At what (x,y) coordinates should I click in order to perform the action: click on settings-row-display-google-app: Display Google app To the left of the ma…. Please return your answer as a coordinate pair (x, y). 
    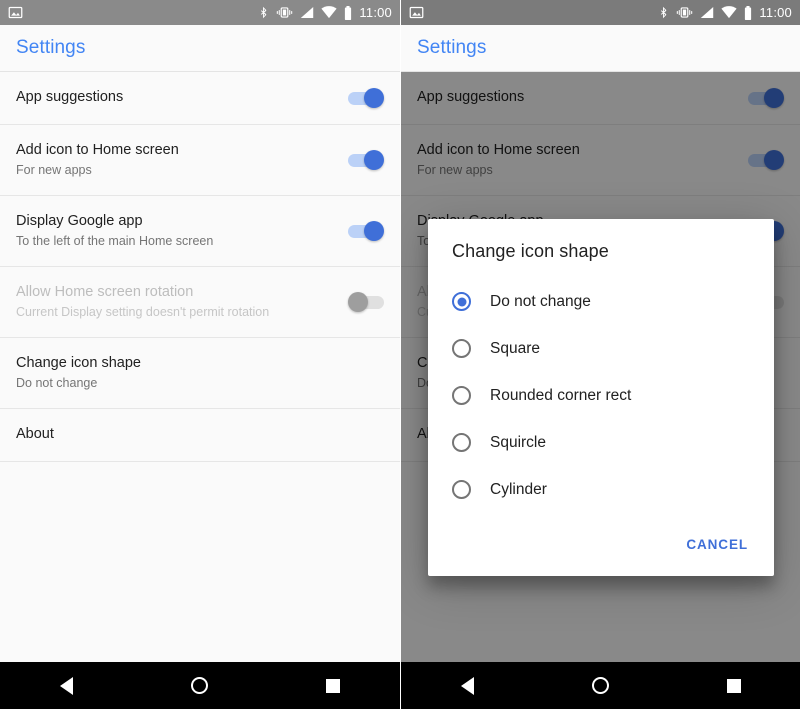
    Looking at the image, I should click on (200, 231).